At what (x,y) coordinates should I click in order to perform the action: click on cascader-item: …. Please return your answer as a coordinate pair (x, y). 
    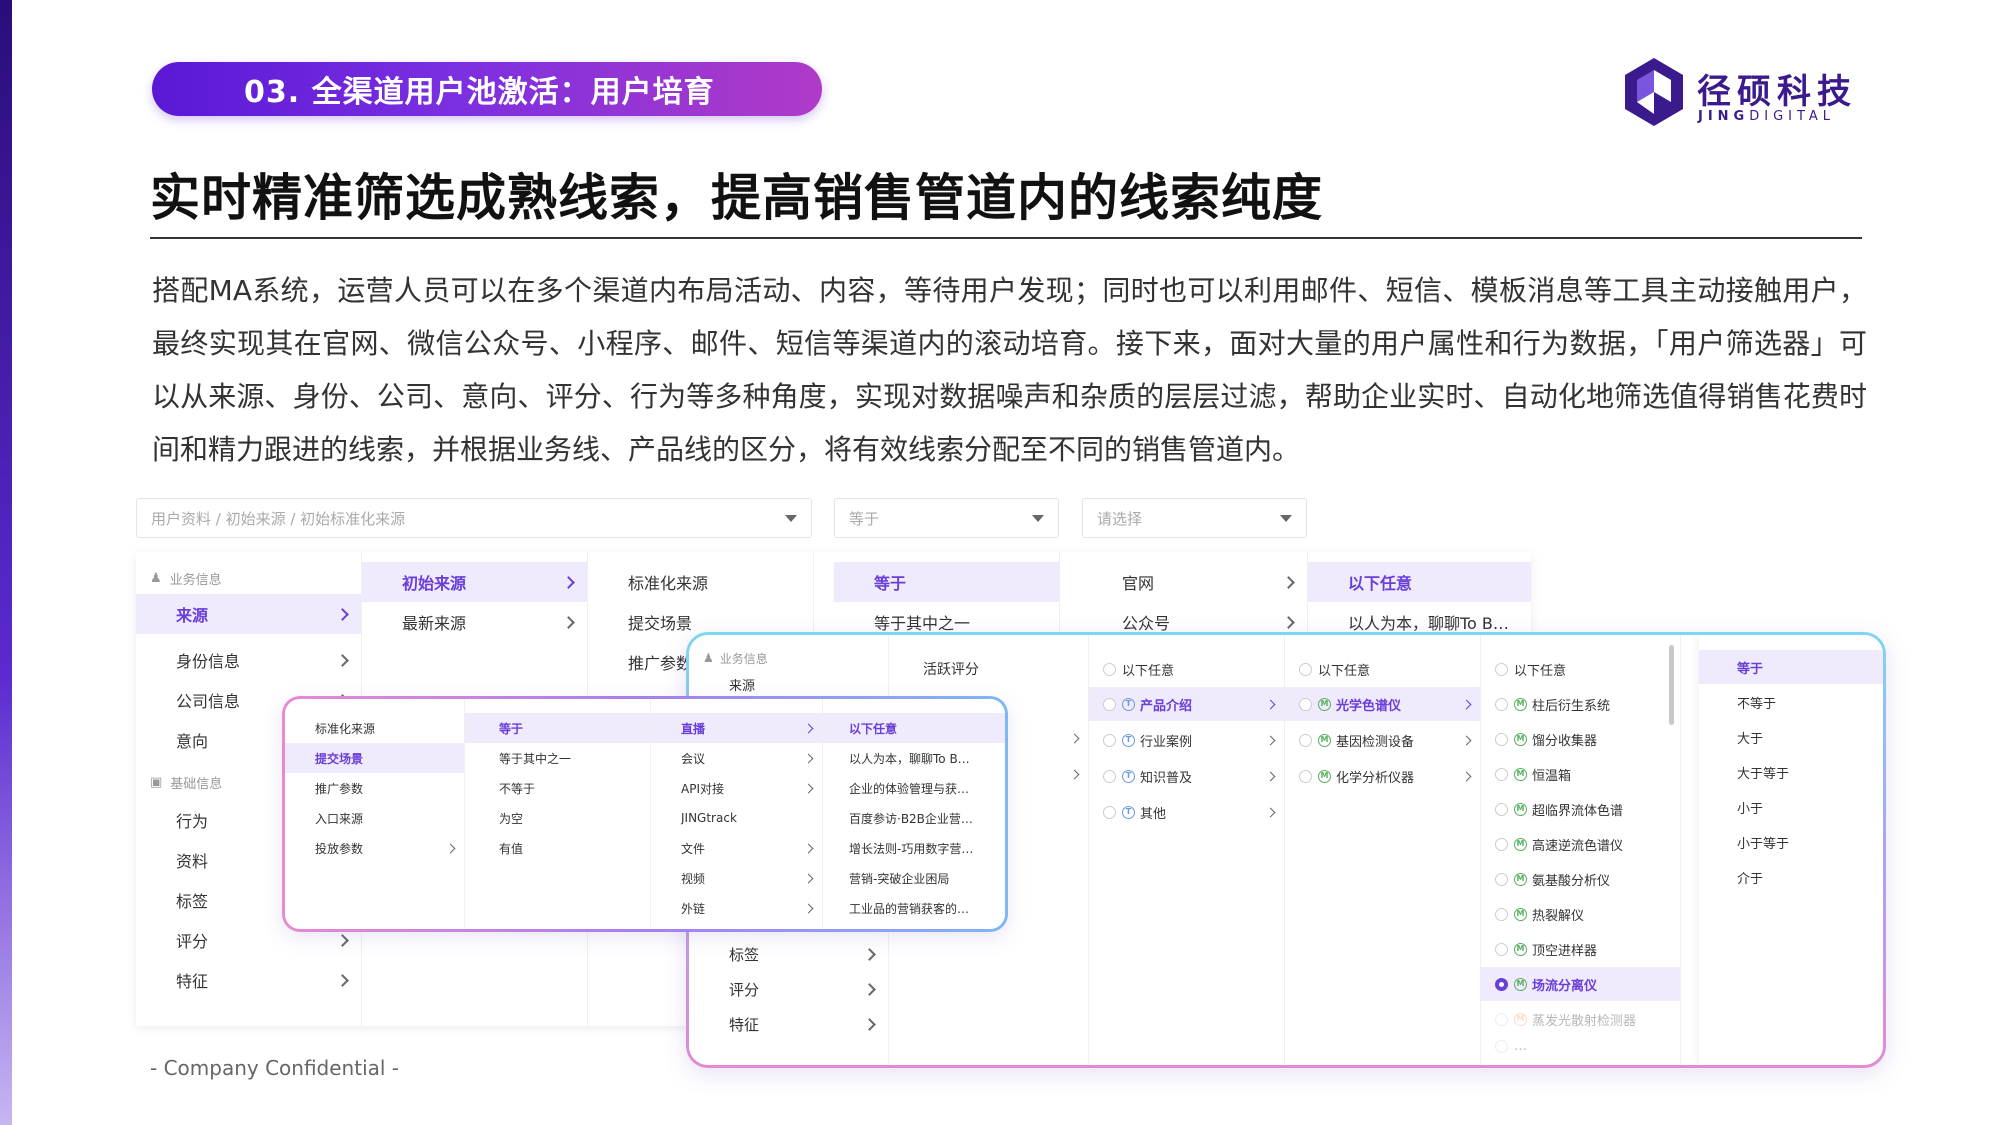
    Looking at the image, I should click on (1580, 1046).